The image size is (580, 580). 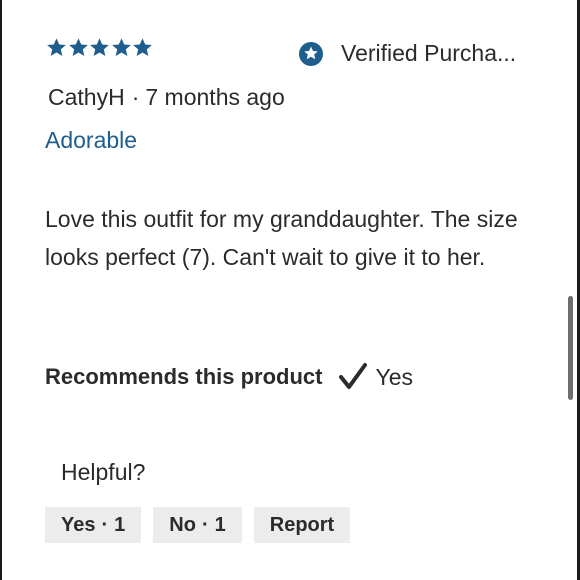 I want to click on recommends-row: Recommends this product Yes, so click(x=229, y=377).